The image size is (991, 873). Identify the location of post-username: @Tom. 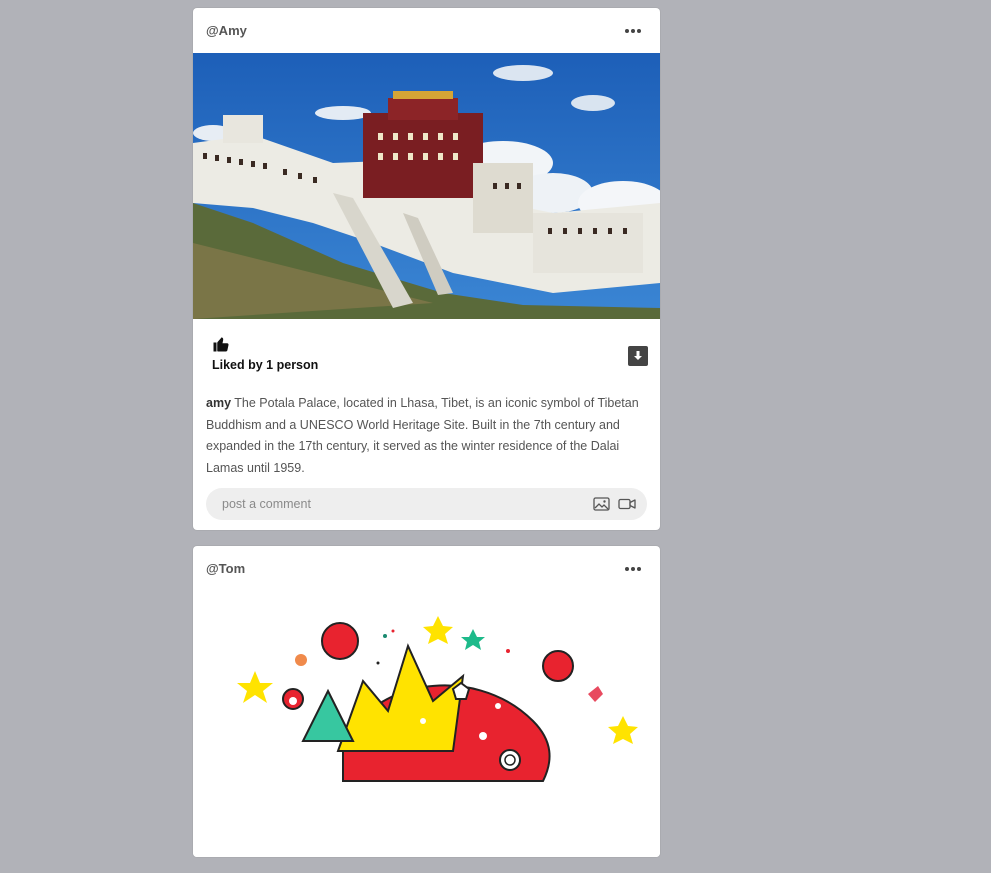
(225, 568).